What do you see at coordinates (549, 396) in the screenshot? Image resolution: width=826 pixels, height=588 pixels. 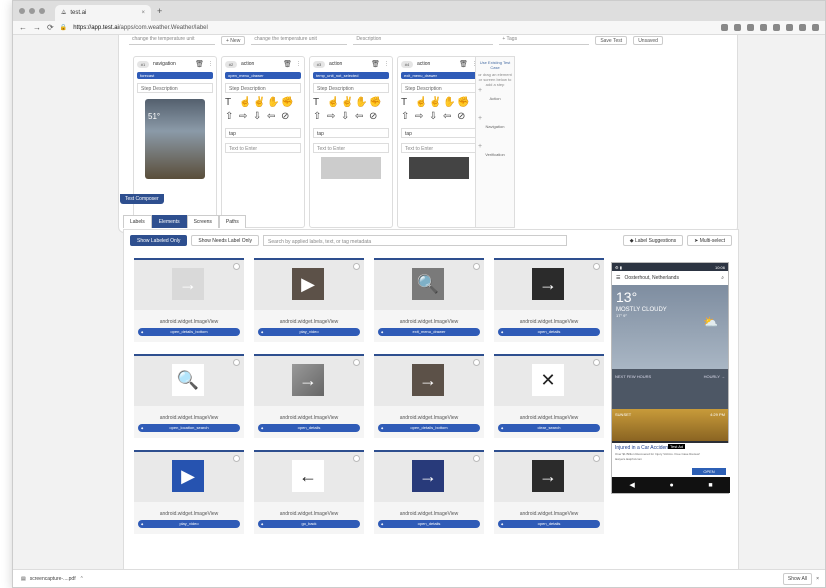 I see `element-card: ✕ android.widget.ImageView clear_search` at bounding box center [549, 396].